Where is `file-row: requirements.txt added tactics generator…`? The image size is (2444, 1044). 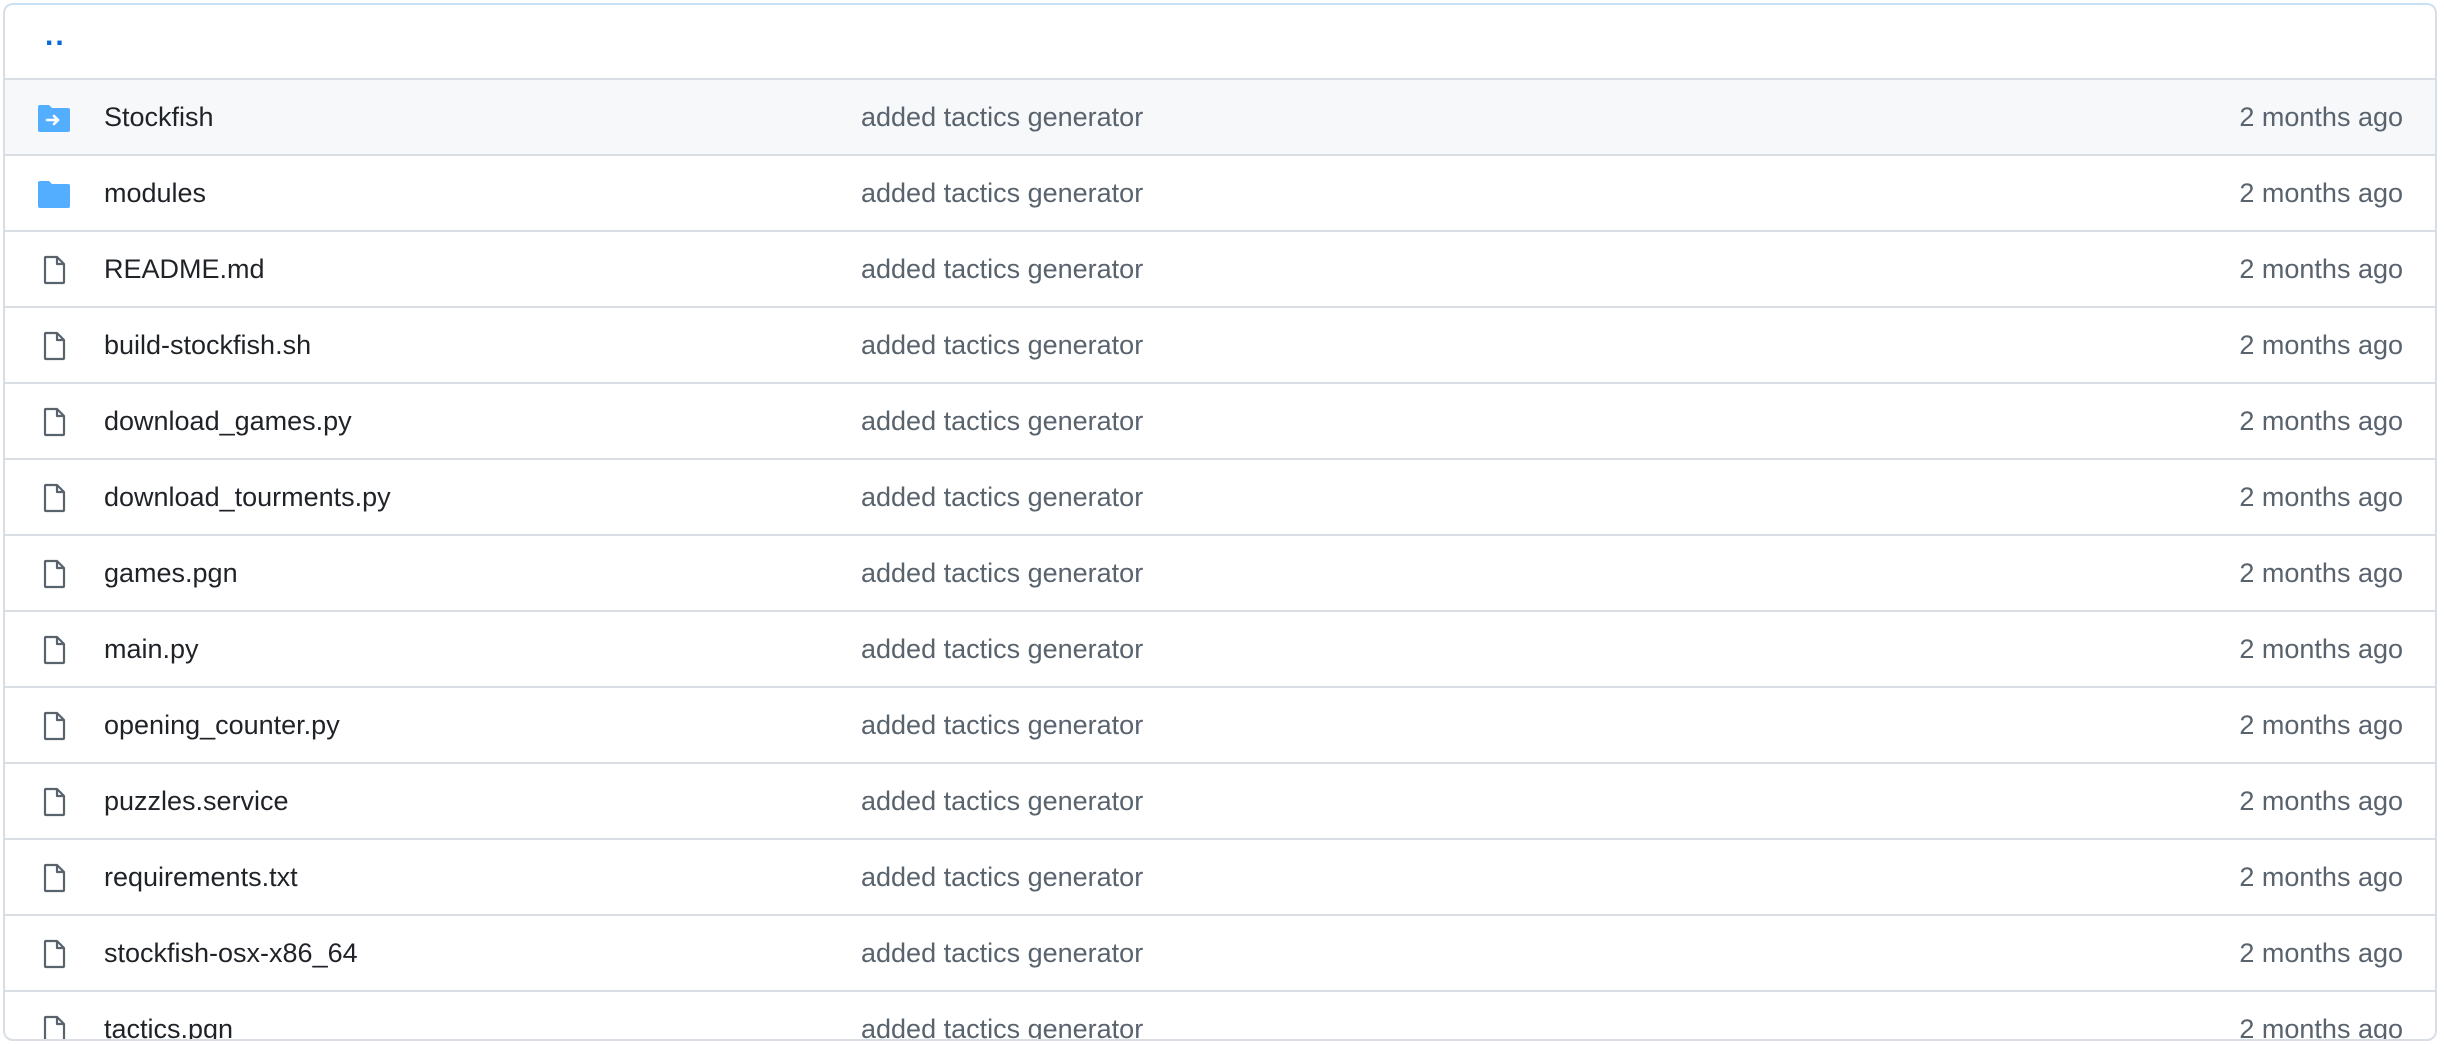 file-row: requirements.txt added tactics generator… is located at coordinates (1220, 876).